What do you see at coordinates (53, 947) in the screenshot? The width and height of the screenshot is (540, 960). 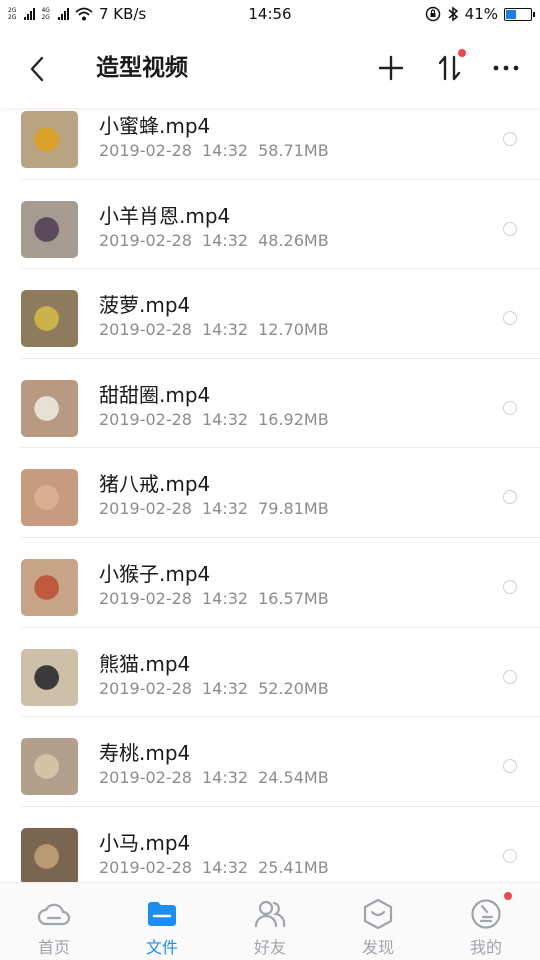 I see `nav-home-label: 首页` at bounding box center [53, 947].